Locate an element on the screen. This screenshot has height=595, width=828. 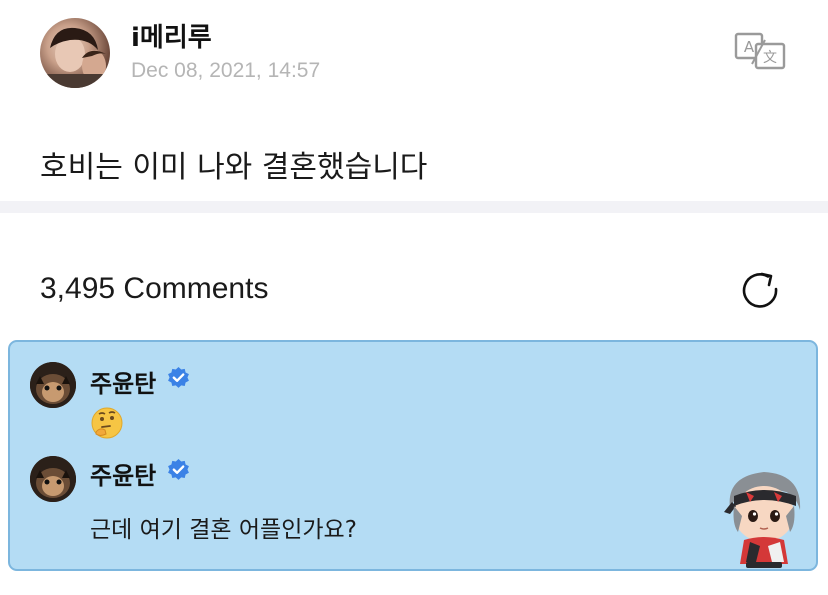
comment-text: 근데 여기 결혼 어플인가요? is located at coordinates (223, 530).